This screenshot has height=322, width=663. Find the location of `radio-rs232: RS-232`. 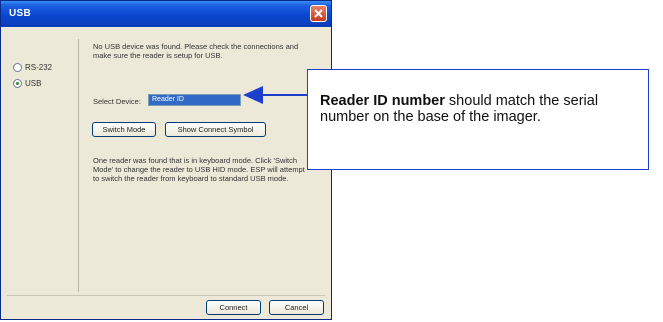

radio-rs232: RS-232 is located at coordinates (32, 67).